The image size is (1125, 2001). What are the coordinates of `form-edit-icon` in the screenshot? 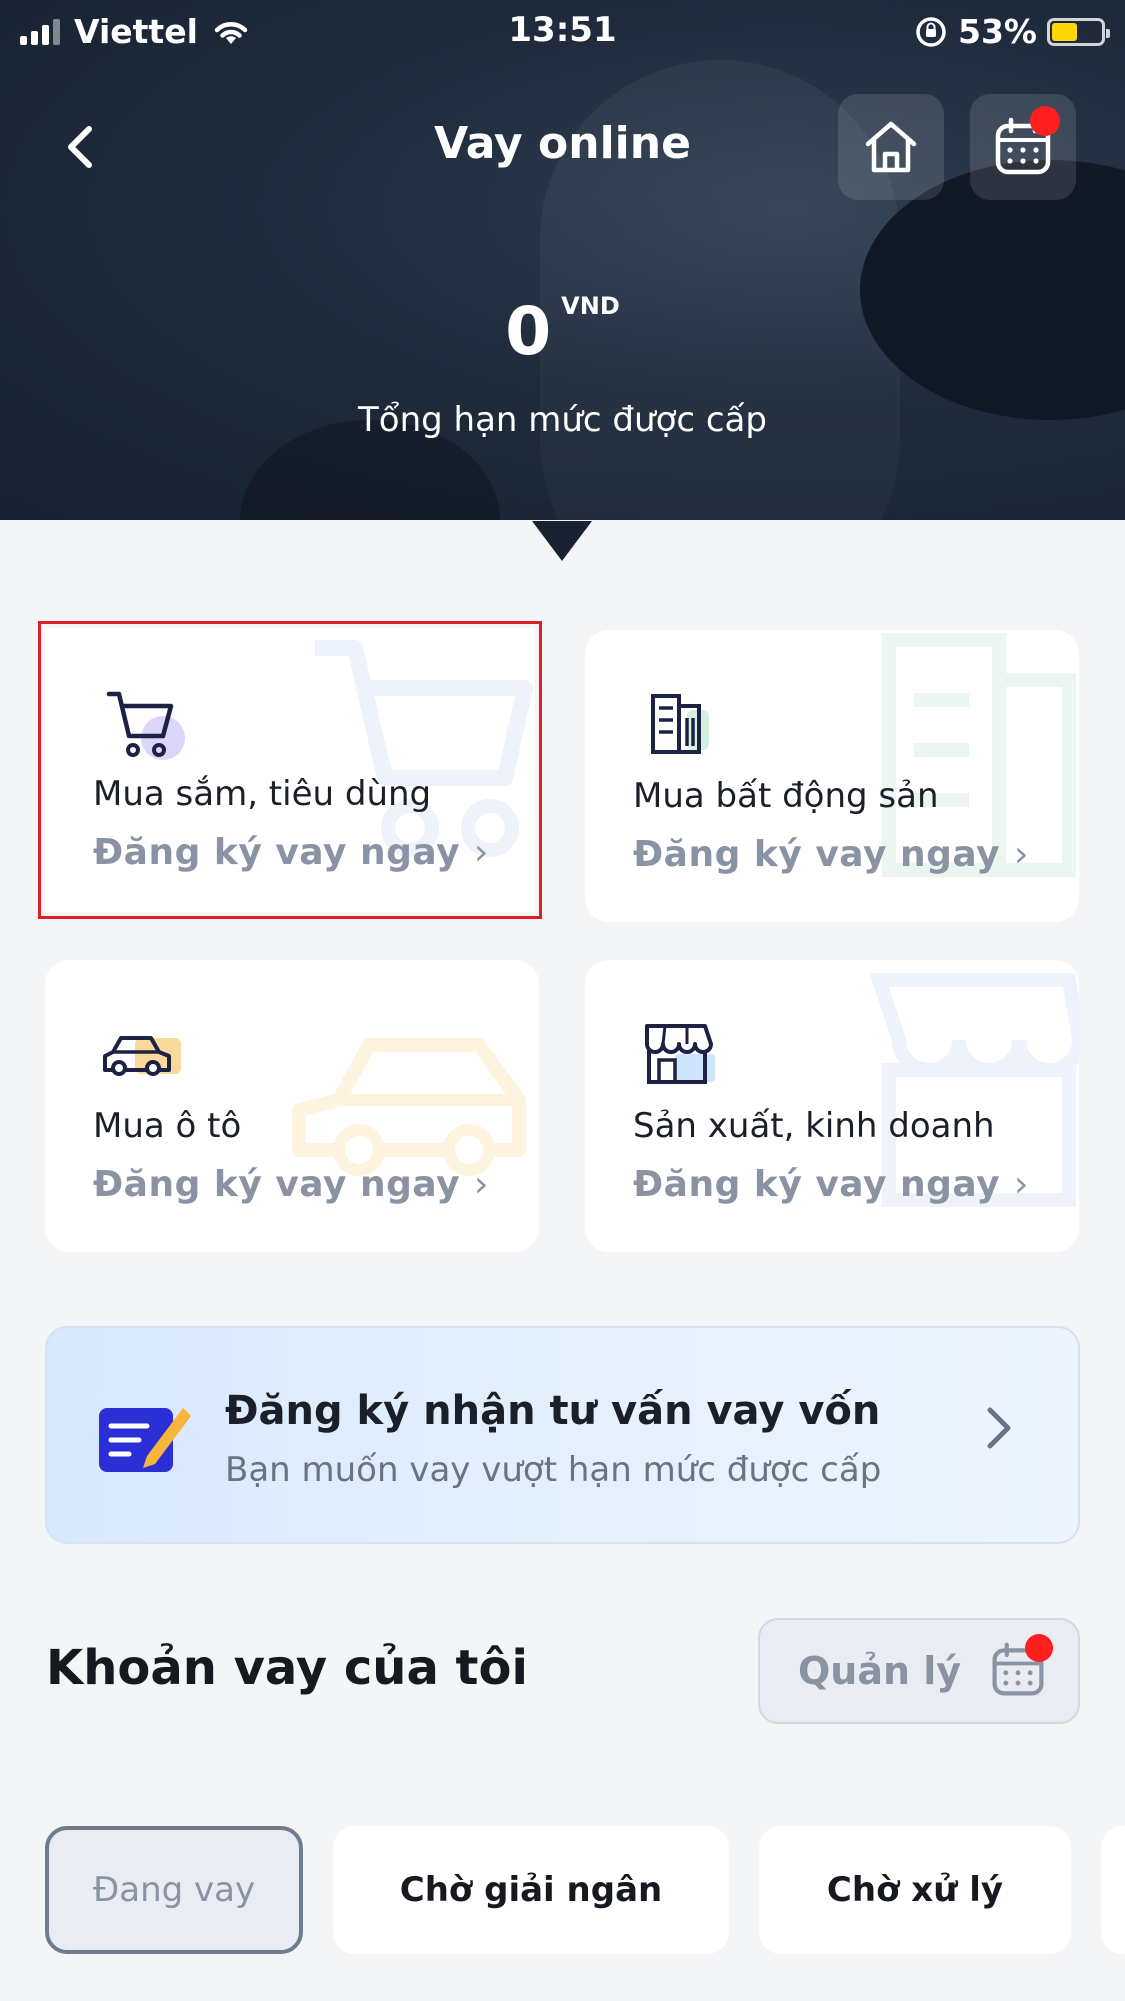 It's located at (145, 1440).